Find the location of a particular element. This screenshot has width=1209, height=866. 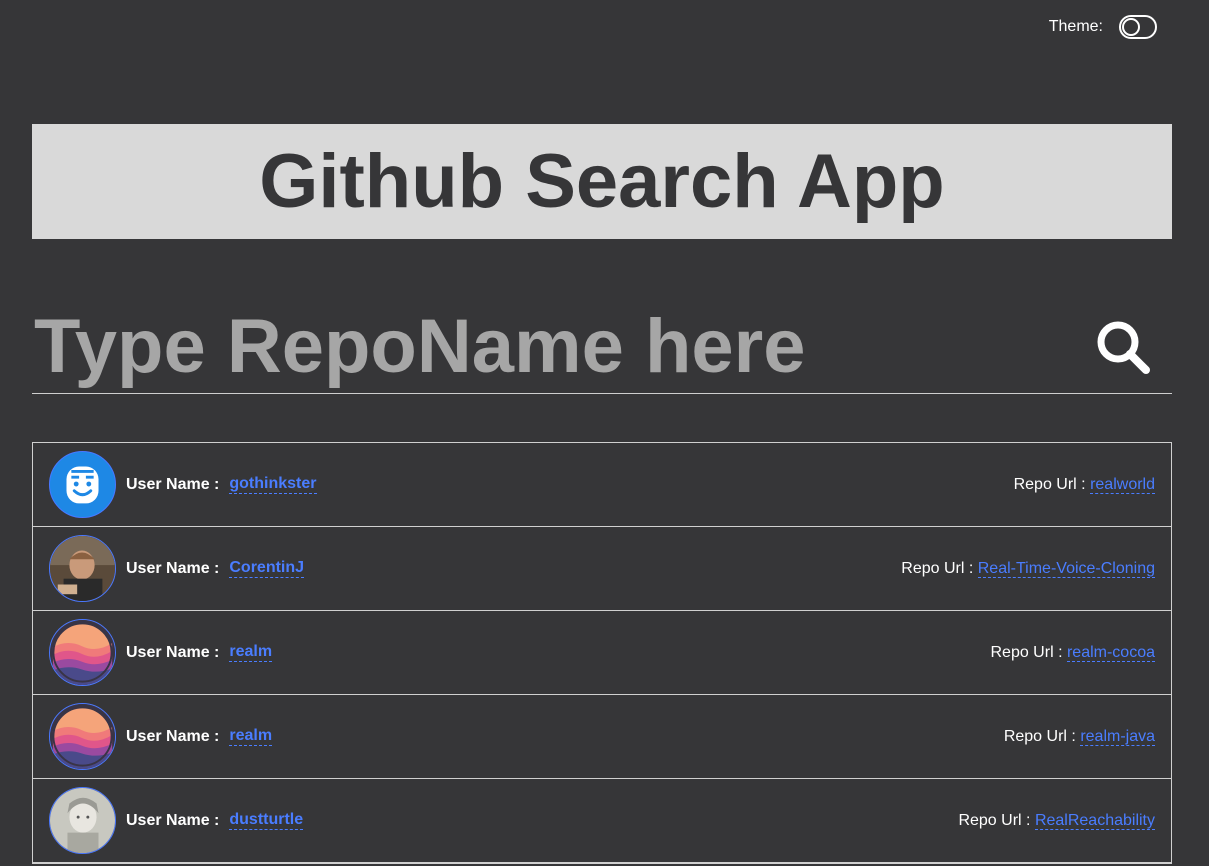

sketch-avatar is located at coordinates (82, 820).